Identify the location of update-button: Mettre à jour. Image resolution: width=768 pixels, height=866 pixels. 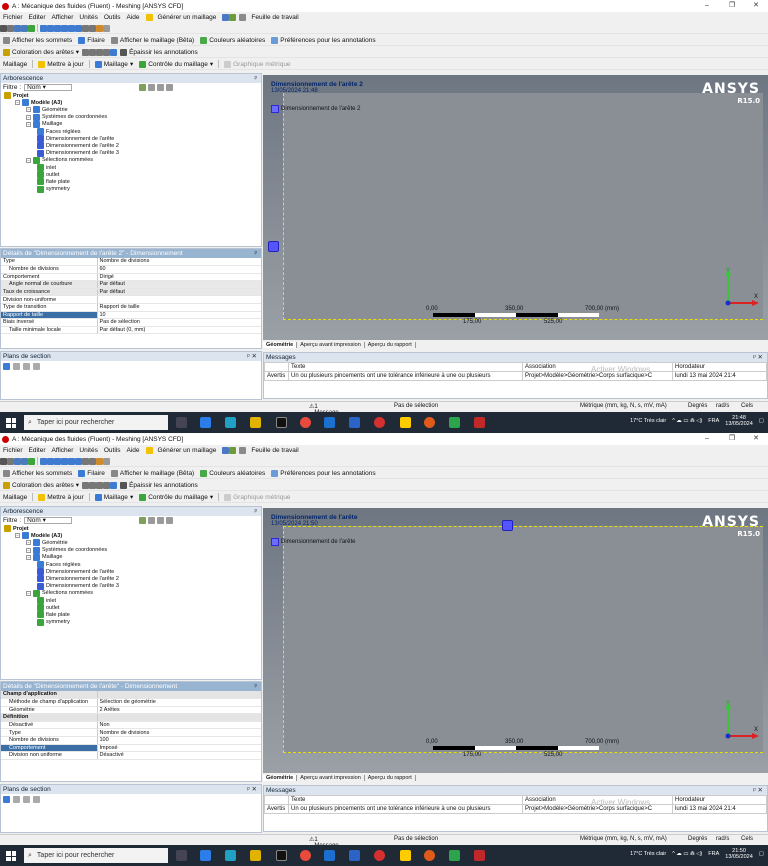
(61, 497).